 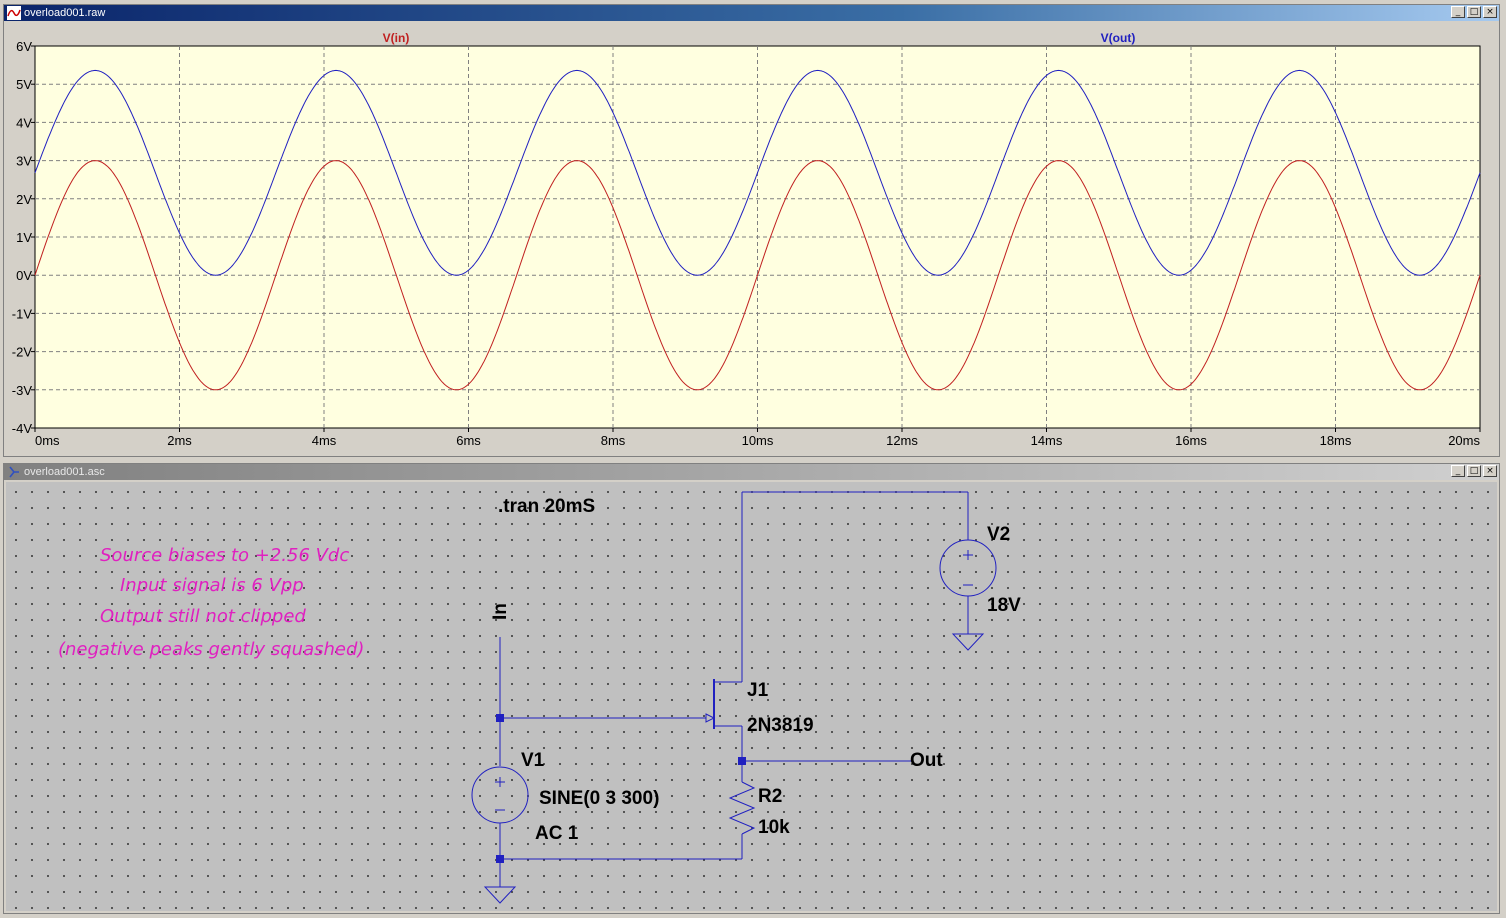 What do you see at coordinates (556, 834) in the screenshot?
I see `v1-ac: AC 1` at bounding box center [556, 834].